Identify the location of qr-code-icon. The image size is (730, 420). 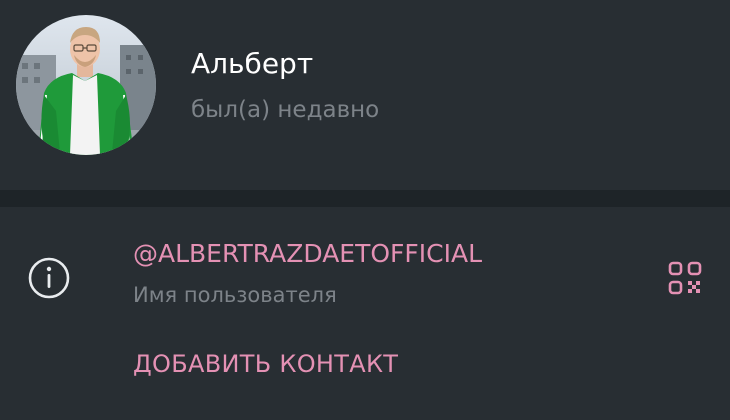
(685, 278).